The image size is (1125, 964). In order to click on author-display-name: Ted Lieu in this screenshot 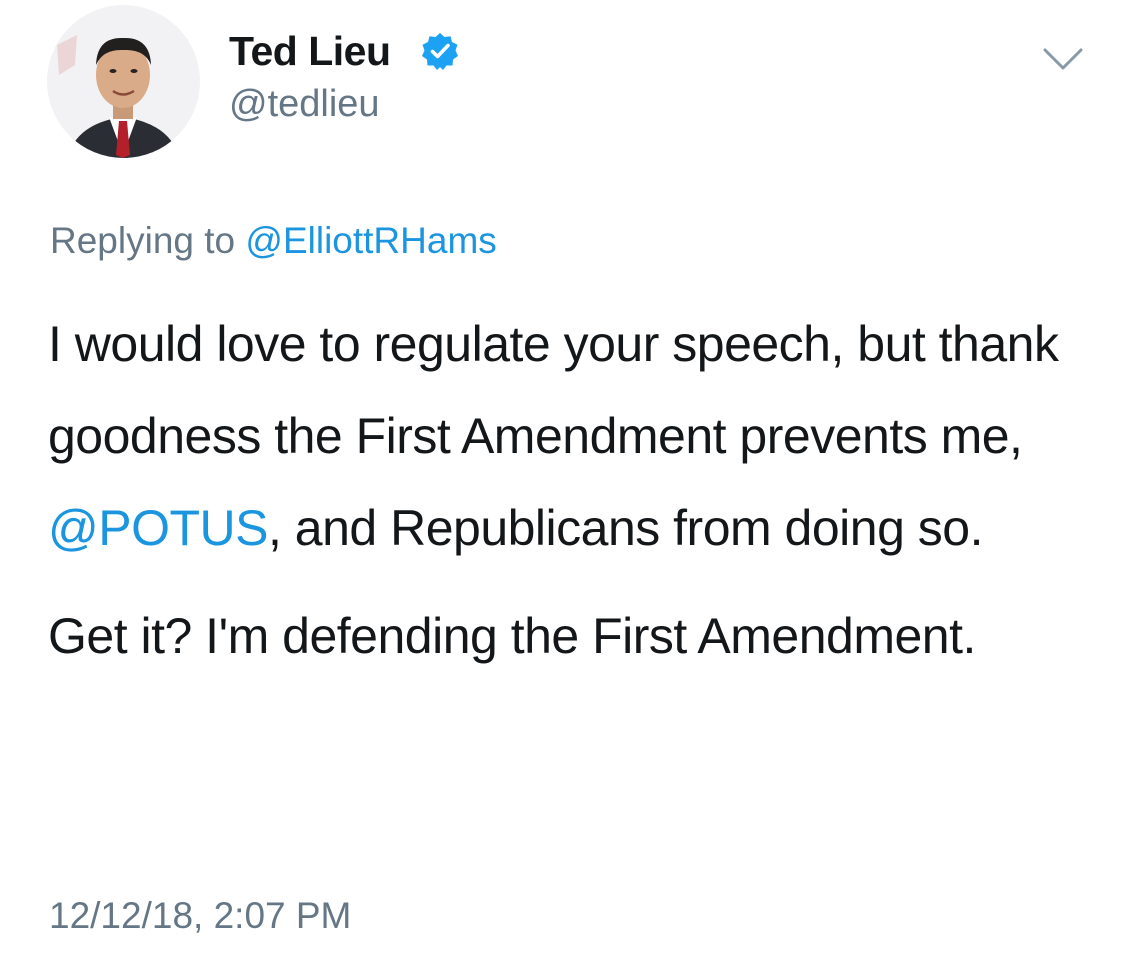, I will do `click(310, 51)`.